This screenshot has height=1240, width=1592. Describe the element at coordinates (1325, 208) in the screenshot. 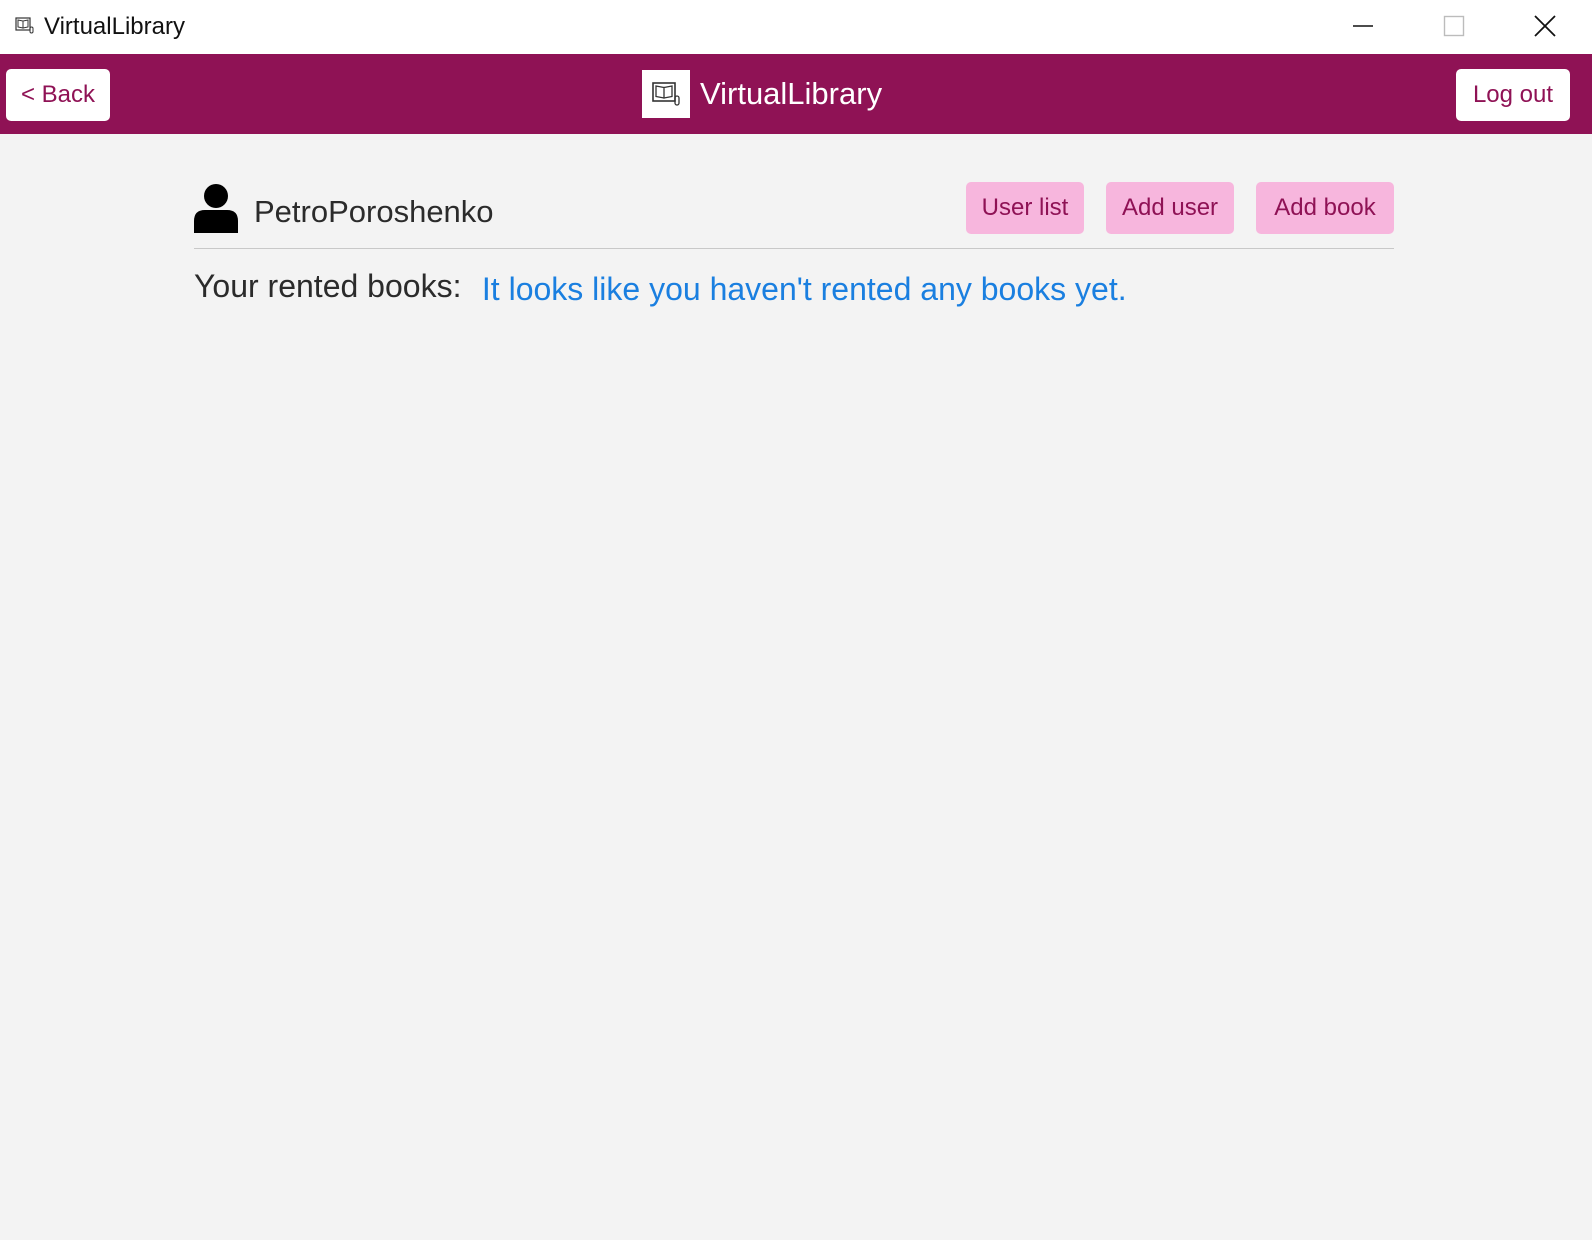

I see `add-book-button: Add book` at that location.